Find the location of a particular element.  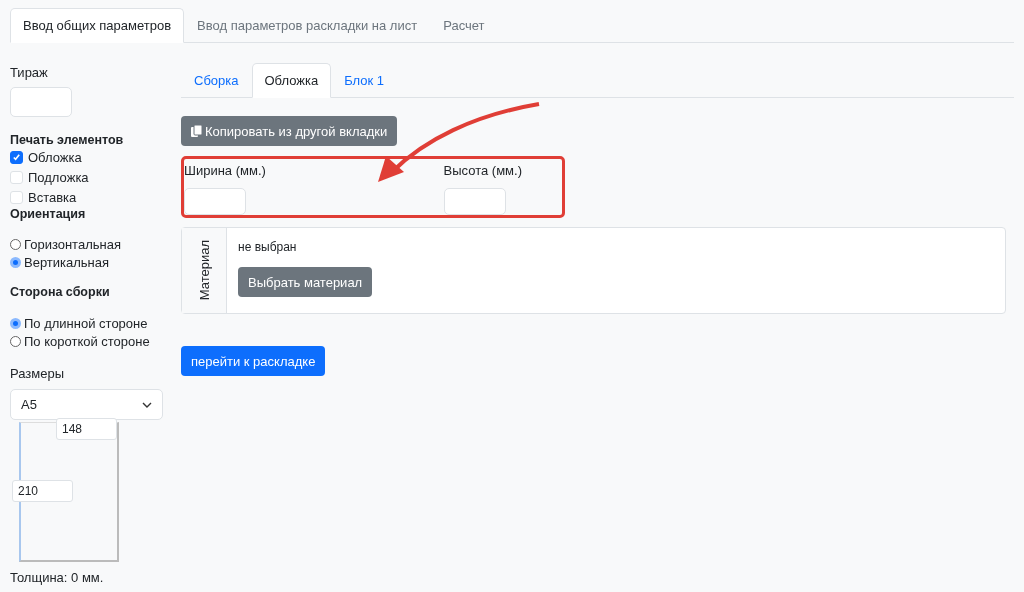

copy-icon is located at coordinates (196, 131).